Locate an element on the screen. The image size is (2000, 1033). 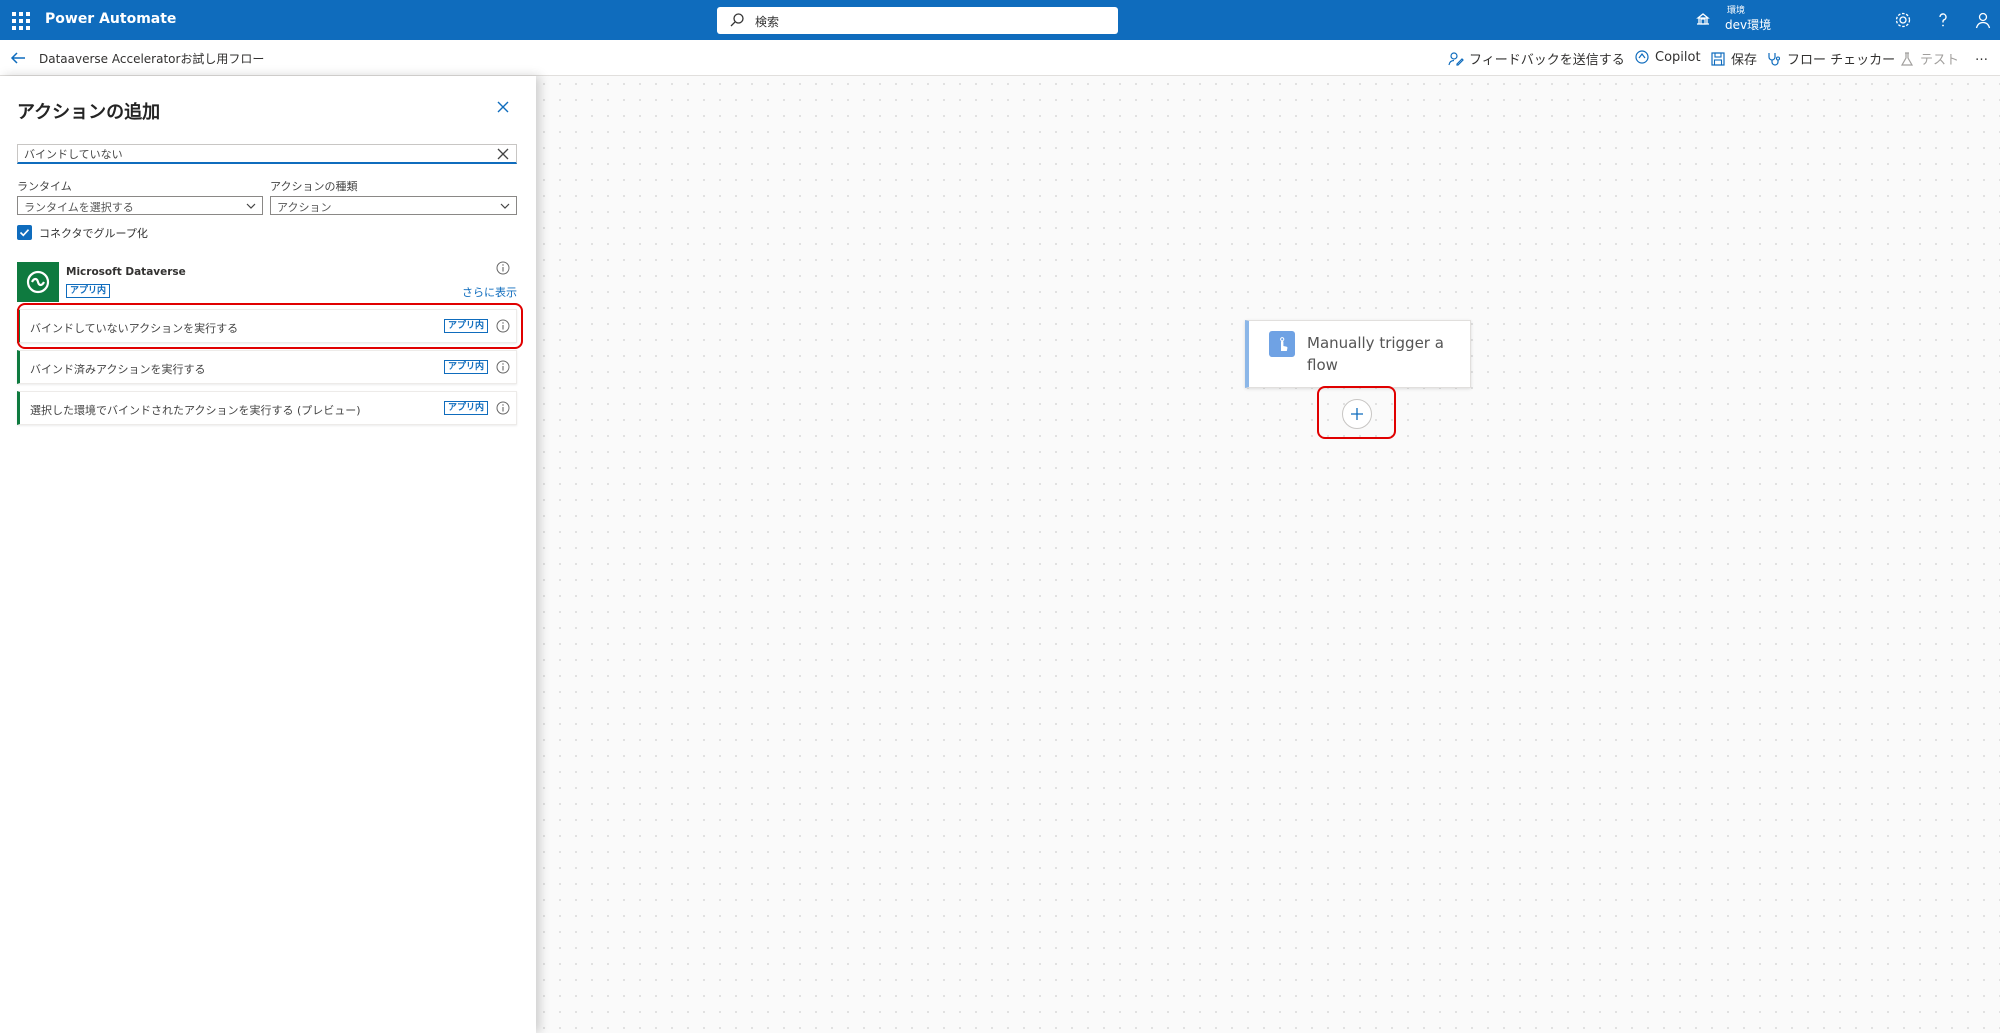
stethoscope-icon is located at coordinates (1774, 59).